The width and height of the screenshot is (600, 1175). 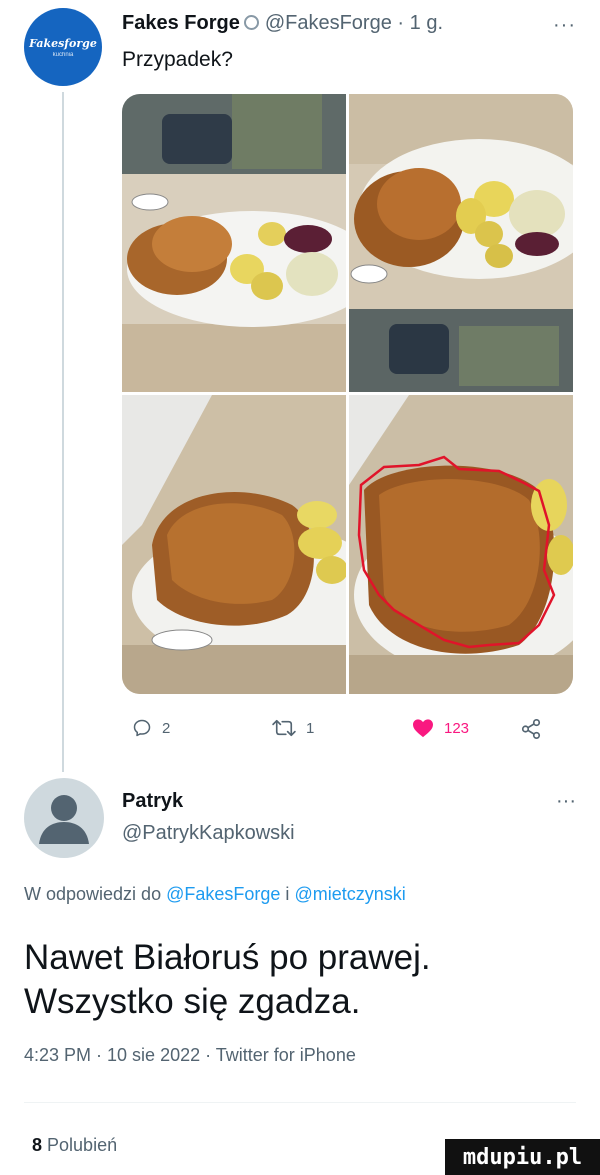 What do you see at coordinates (426, 23) in the screenshot?
I see `tweet-time: 1 g.` at bounding box center [426, 23].